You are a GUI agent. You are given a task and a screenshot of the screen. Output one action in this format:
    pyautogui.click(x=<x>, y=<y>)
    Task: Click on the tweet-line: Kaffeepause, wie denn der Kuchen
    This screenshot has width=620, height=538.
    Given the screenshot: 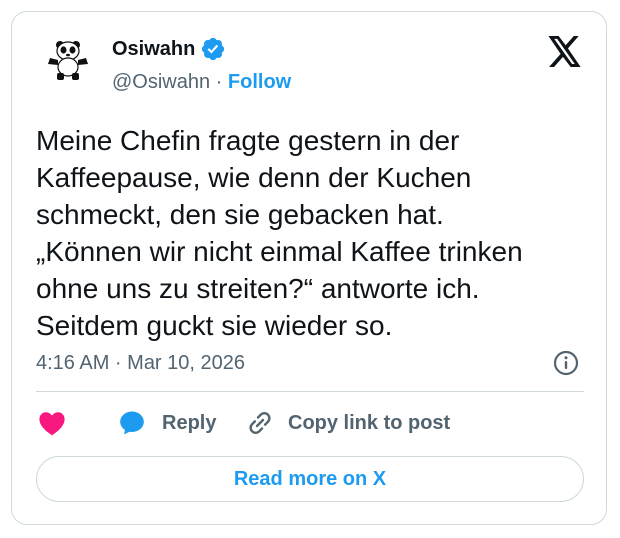 What is the action you would take?
    pyautogui.click(x=254, y=177)
    